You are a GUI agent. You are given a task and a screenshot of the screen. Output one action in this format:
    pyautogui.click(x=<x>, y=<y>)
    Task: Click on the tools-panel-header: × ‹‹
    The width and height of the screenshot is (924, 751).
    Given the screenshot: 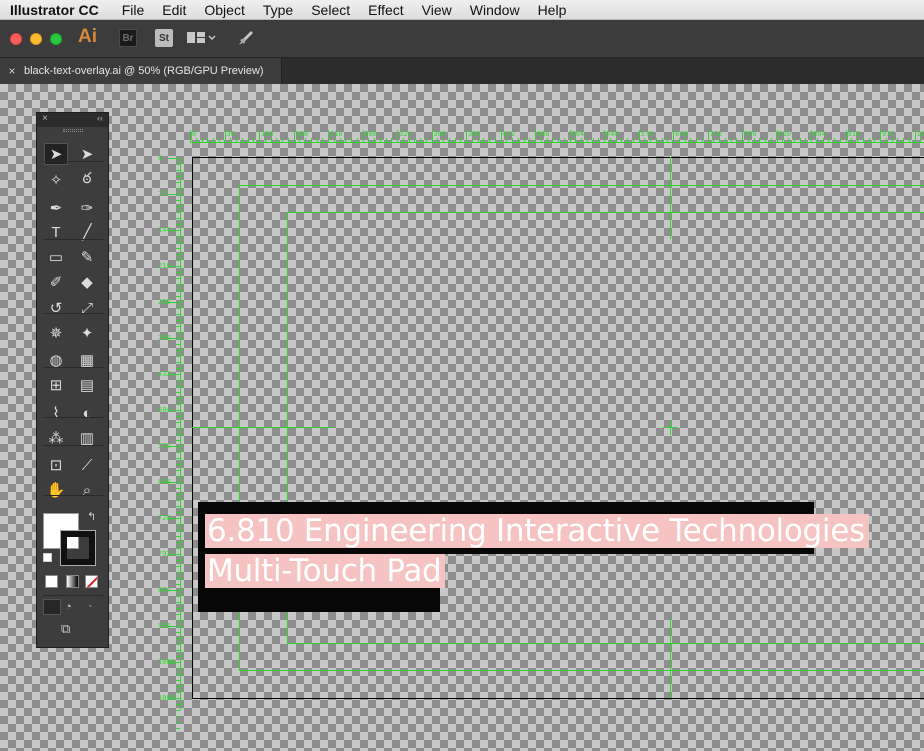 What is the action you would take?
    pyautogui.click(x=72, y=120)
    